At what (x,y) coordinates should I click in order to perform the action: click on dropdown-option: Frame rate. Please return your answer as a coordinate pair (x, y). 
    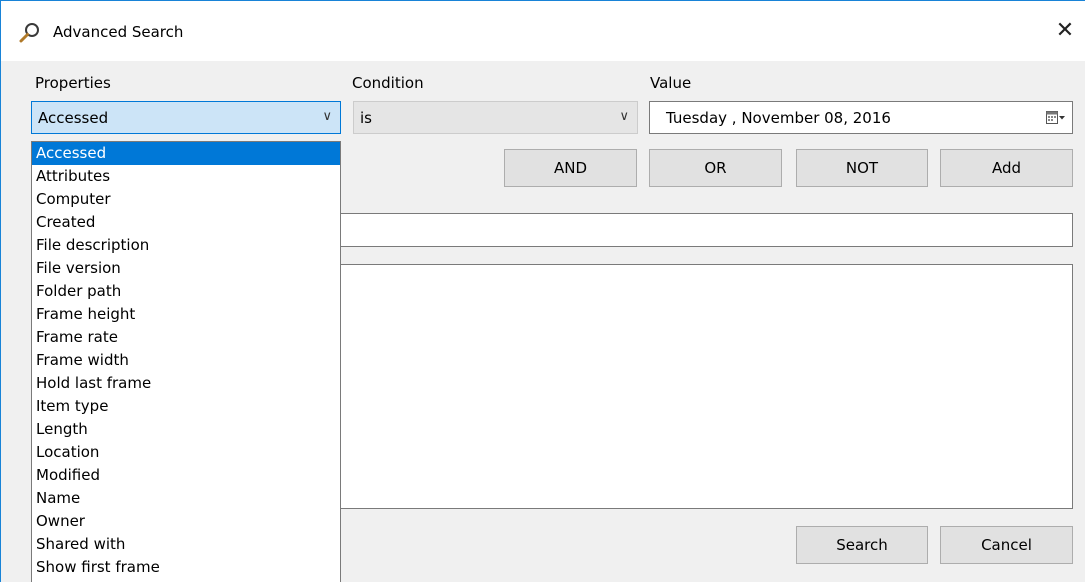
    Looking at the image, I should click on (186, 337).